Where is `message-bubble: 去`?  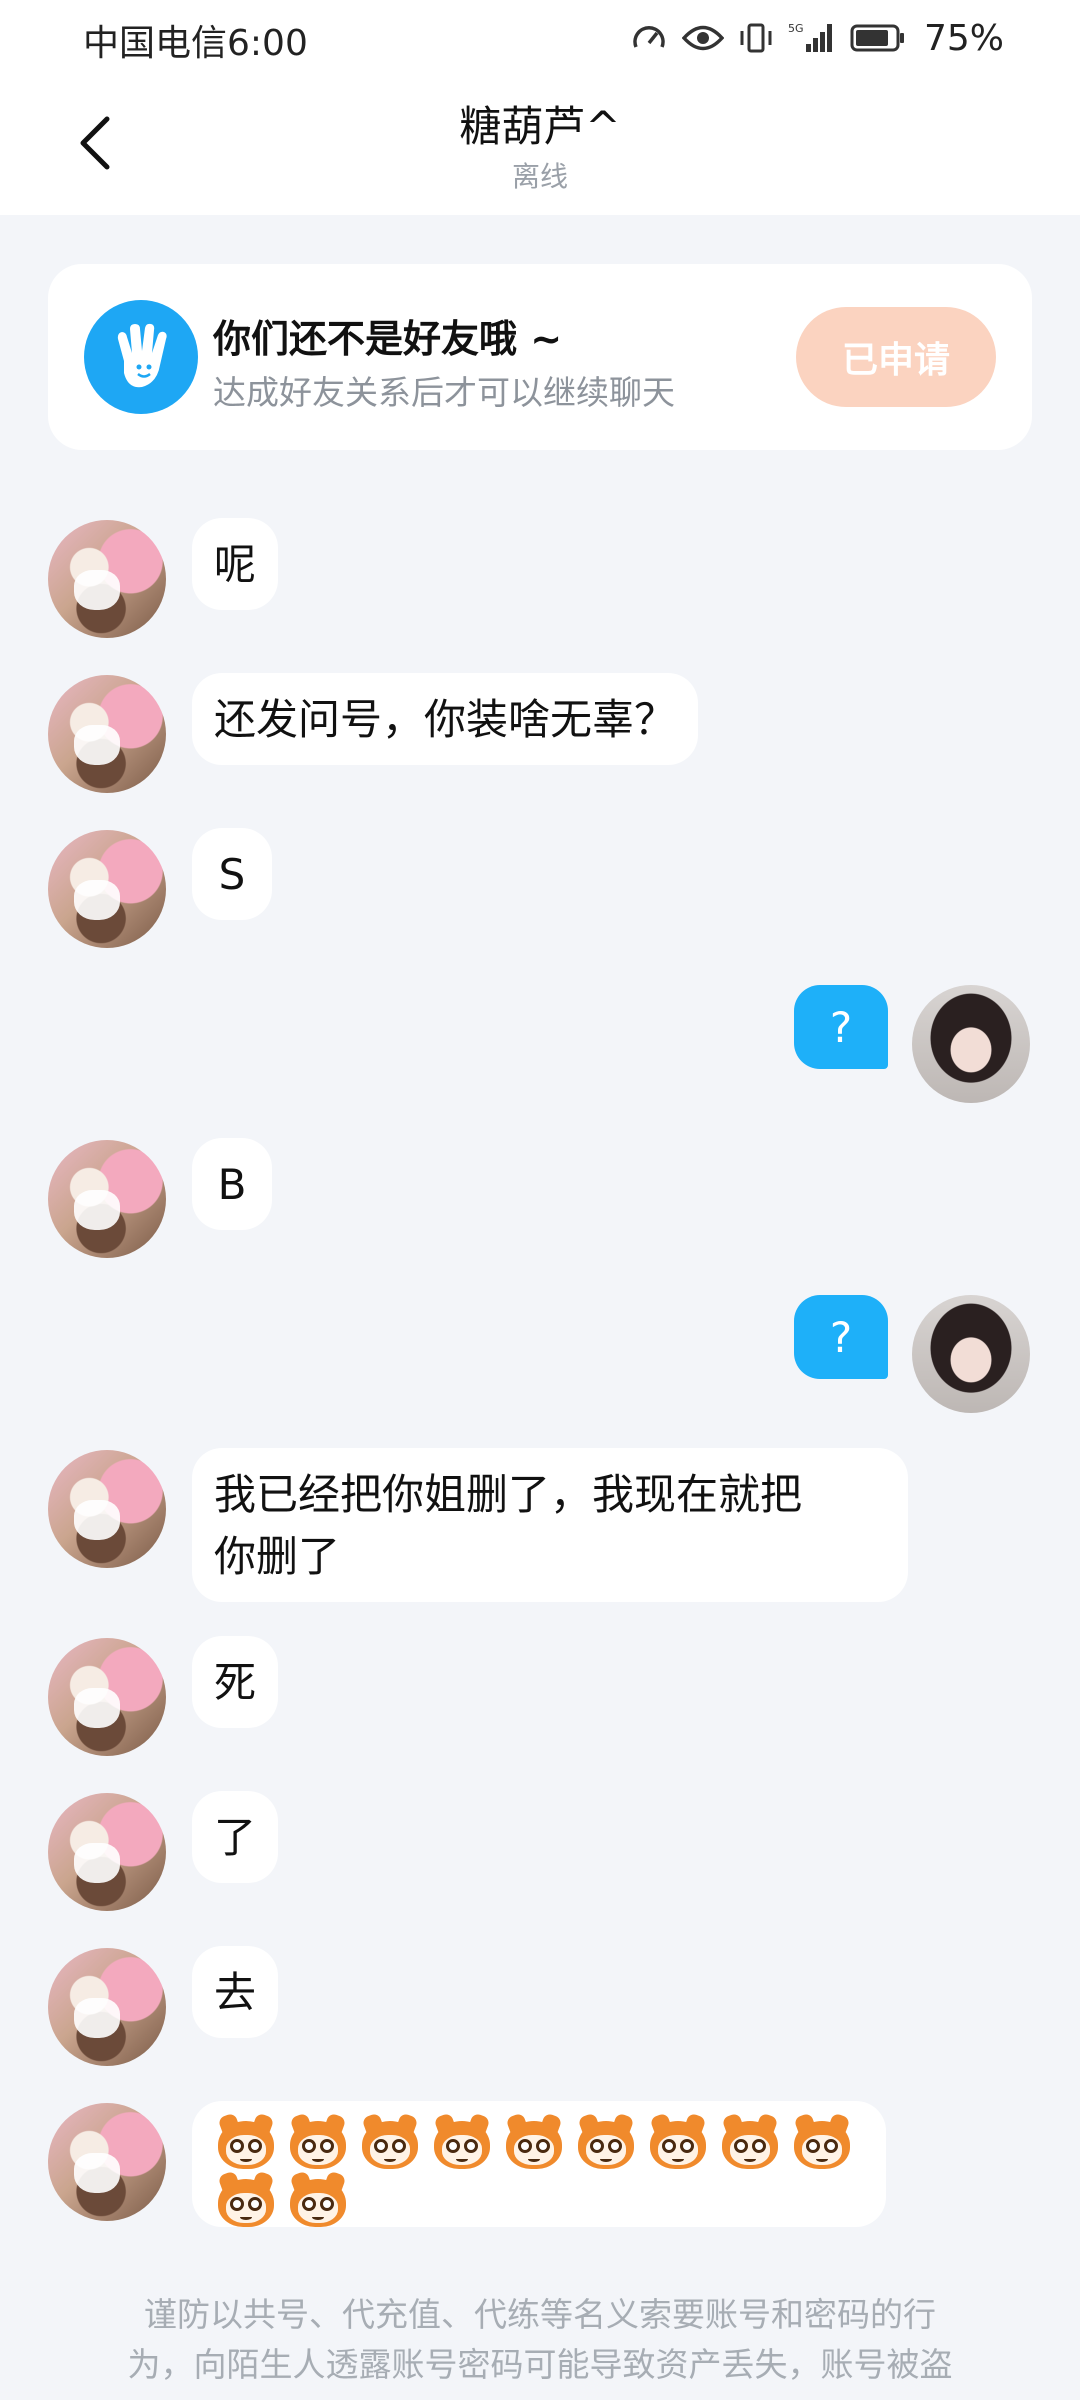
message-bubble: 去 is located at coordinates (235, 1992).